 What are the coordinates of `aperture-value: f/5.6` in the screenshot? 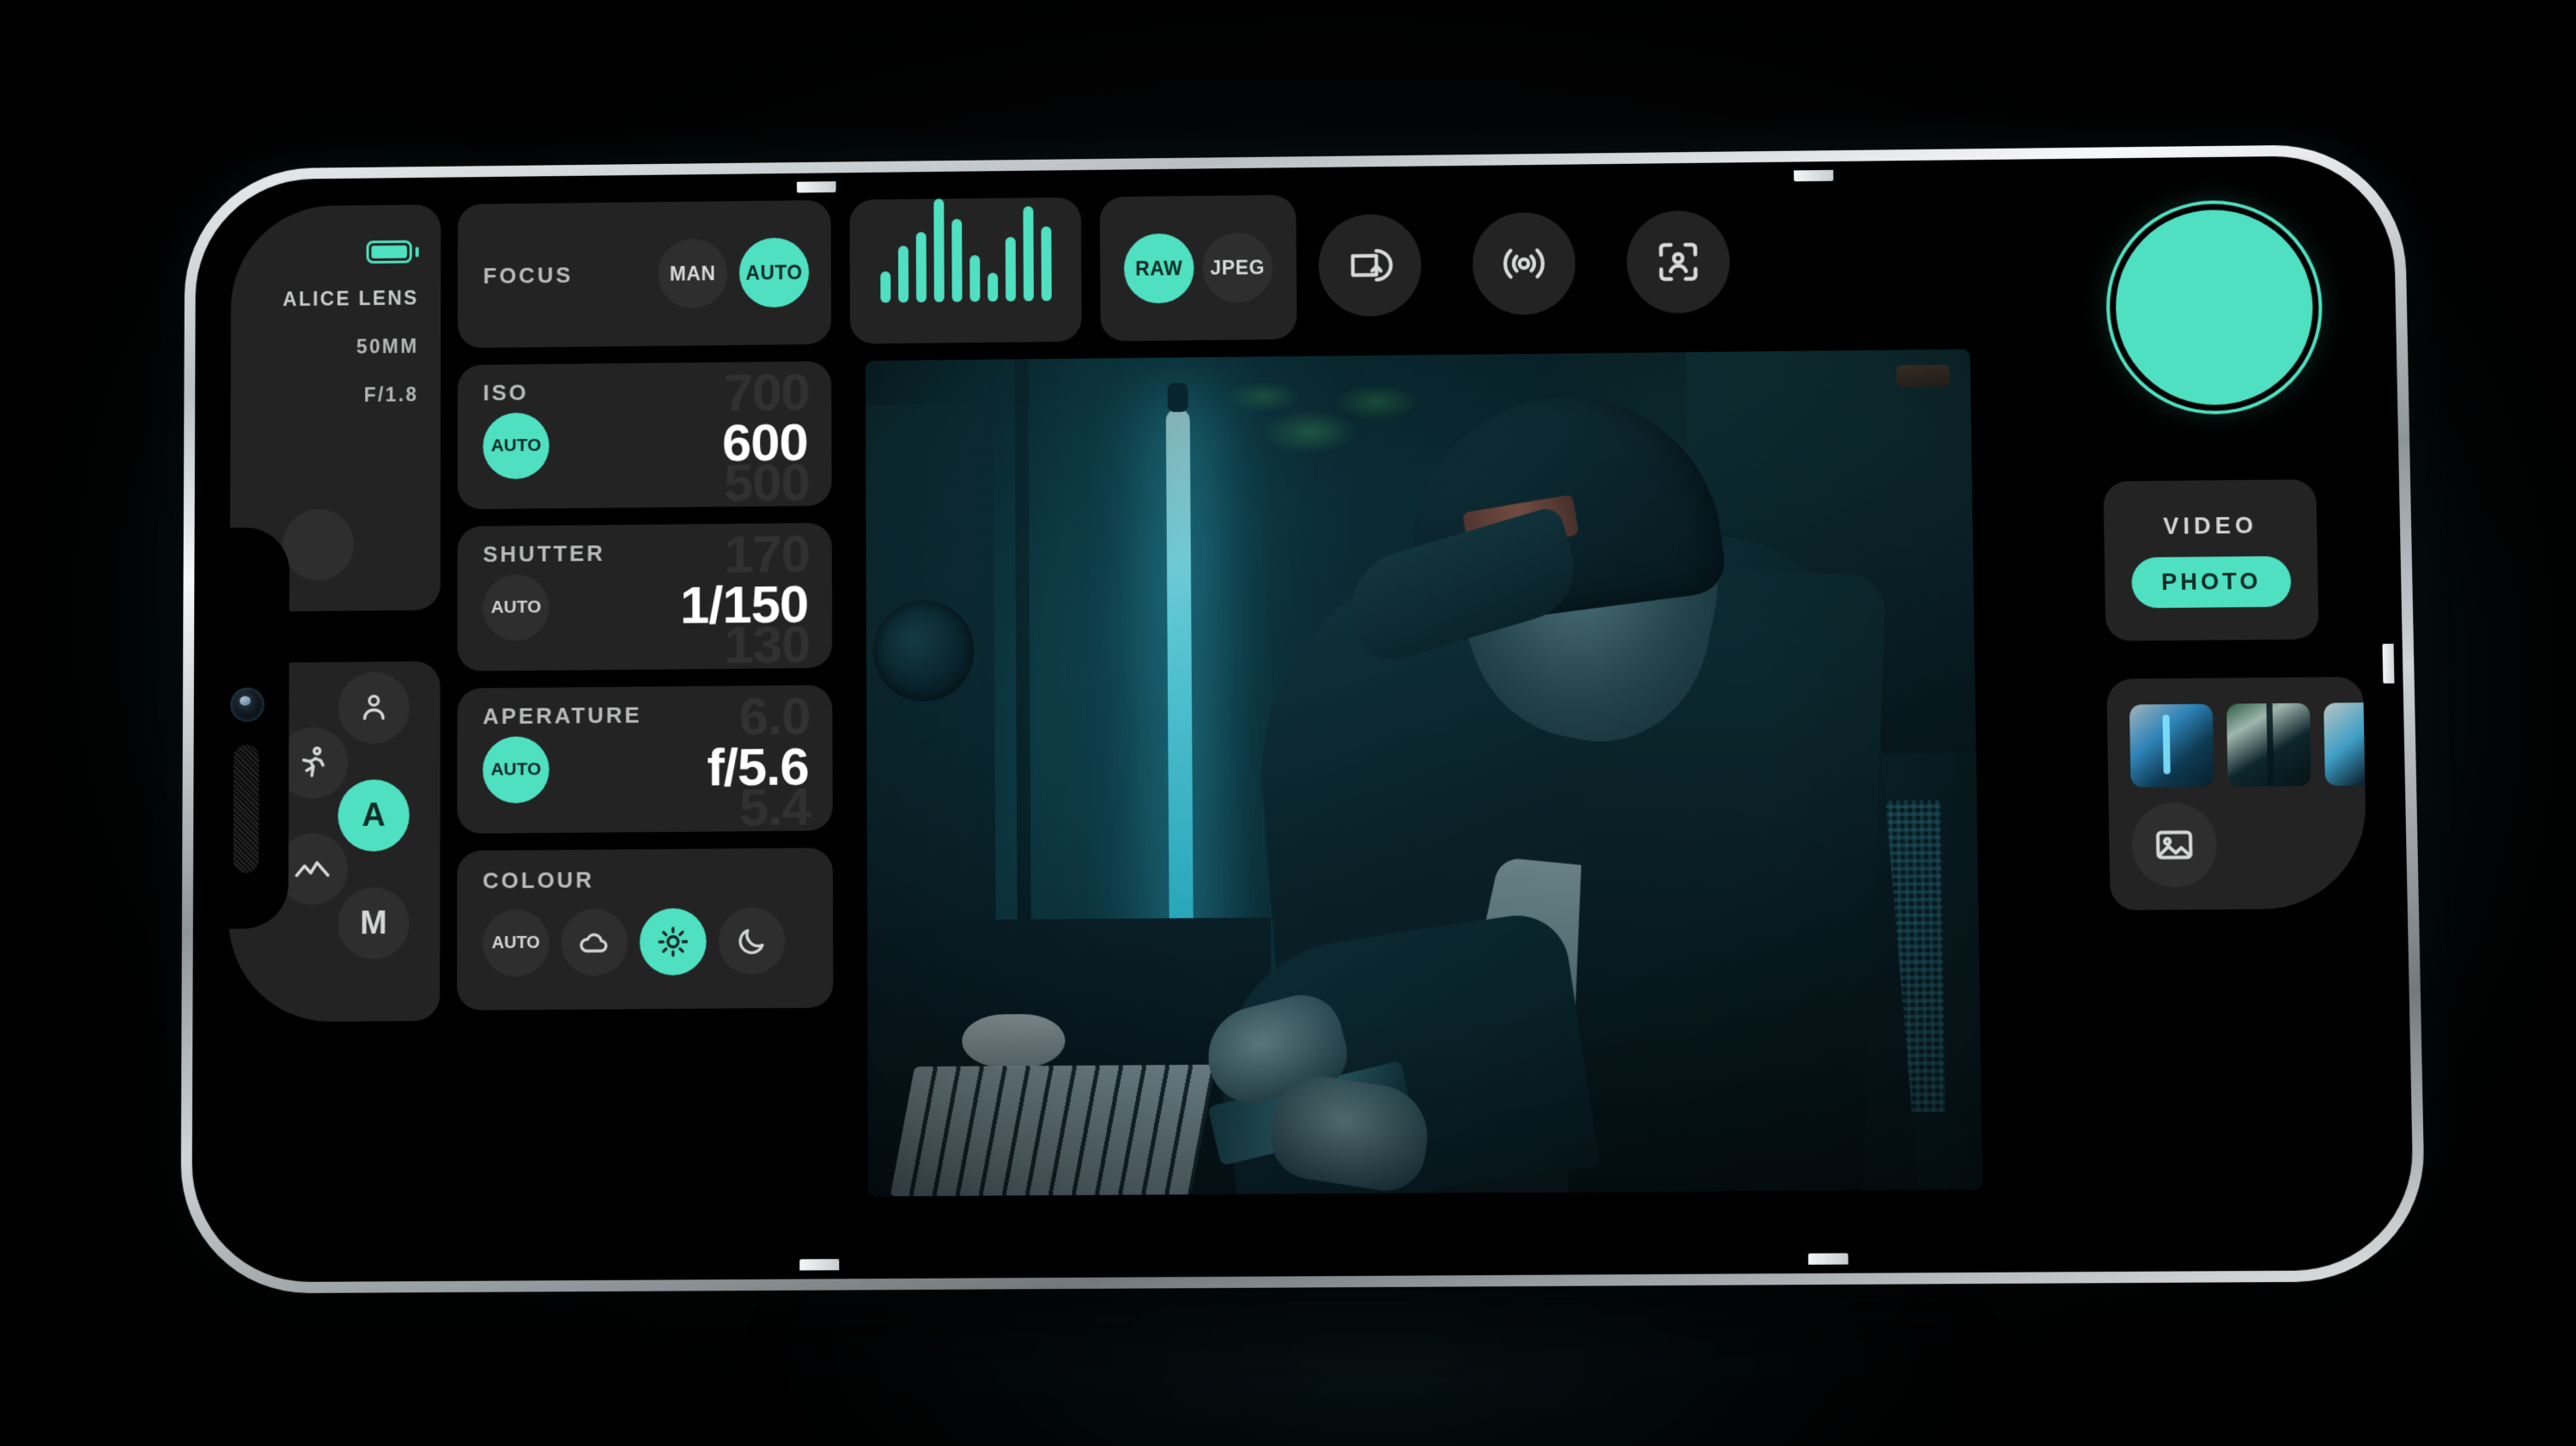 It's located at (681, 768).